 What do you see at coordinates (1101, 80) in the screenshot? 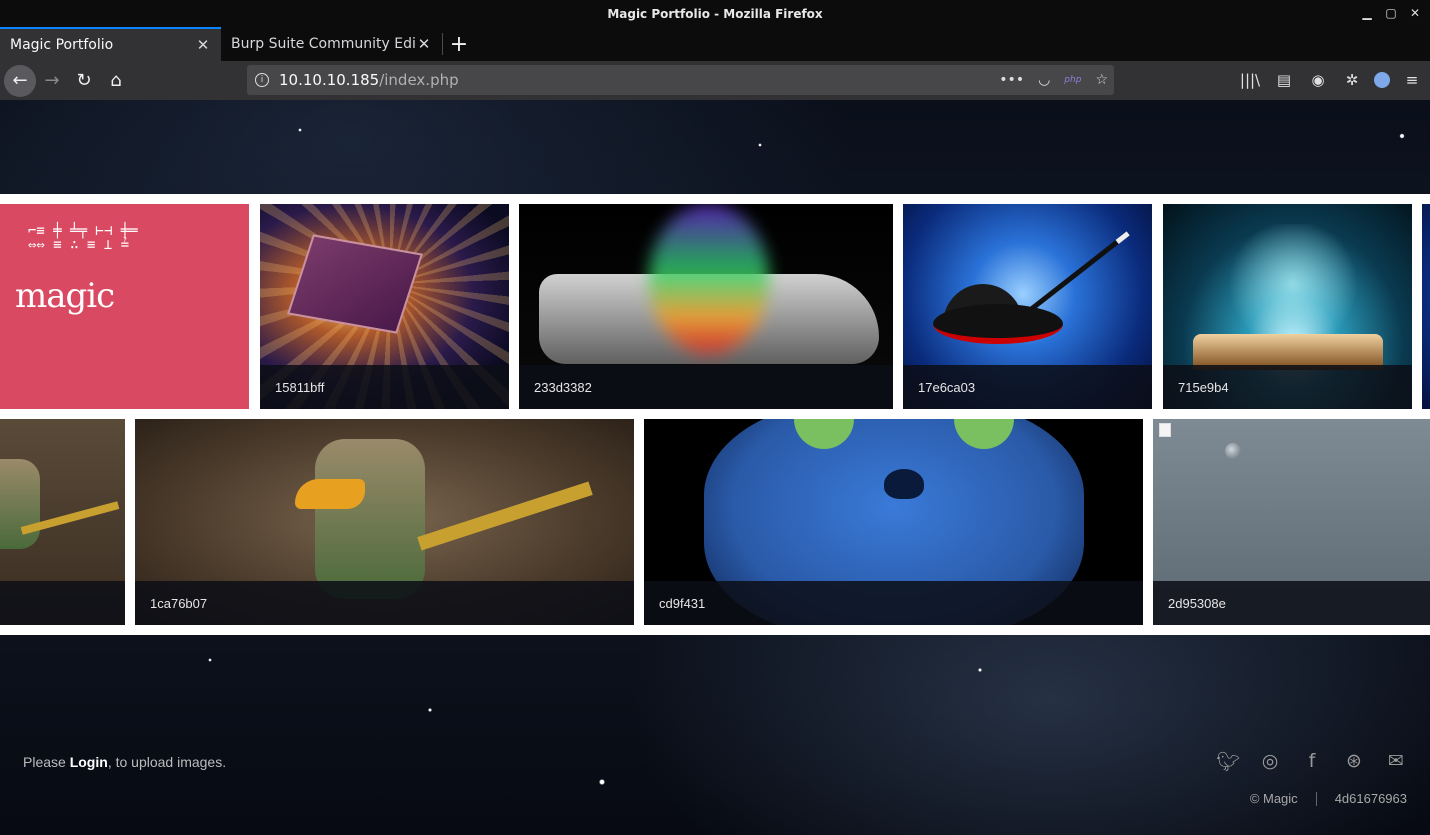
I see `bookmark-star-icon: ☆` at bounding box center [1101, 80].